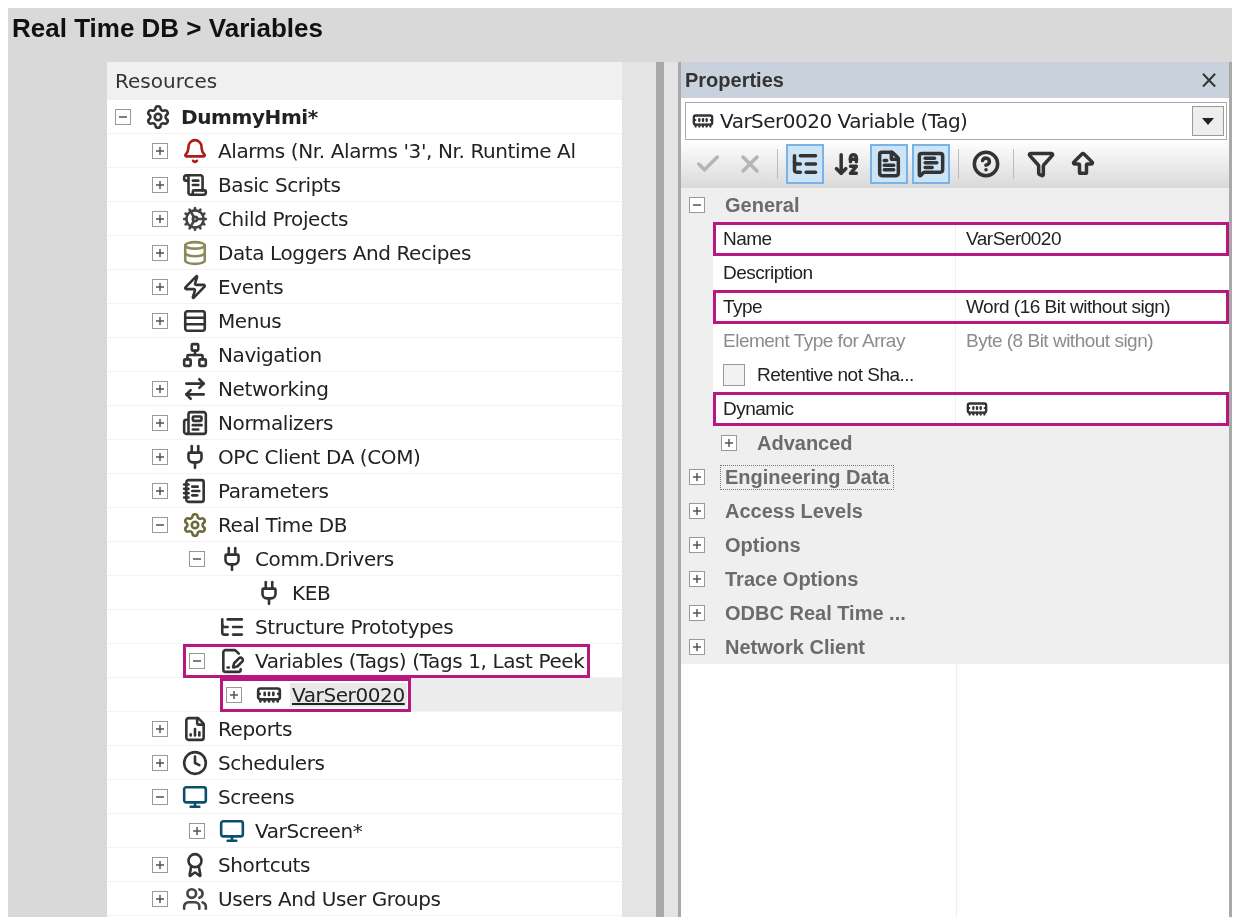  Describe the element at coordinates (273, 490) in the screenshot. I see `tree-item: Parameters` at that location.